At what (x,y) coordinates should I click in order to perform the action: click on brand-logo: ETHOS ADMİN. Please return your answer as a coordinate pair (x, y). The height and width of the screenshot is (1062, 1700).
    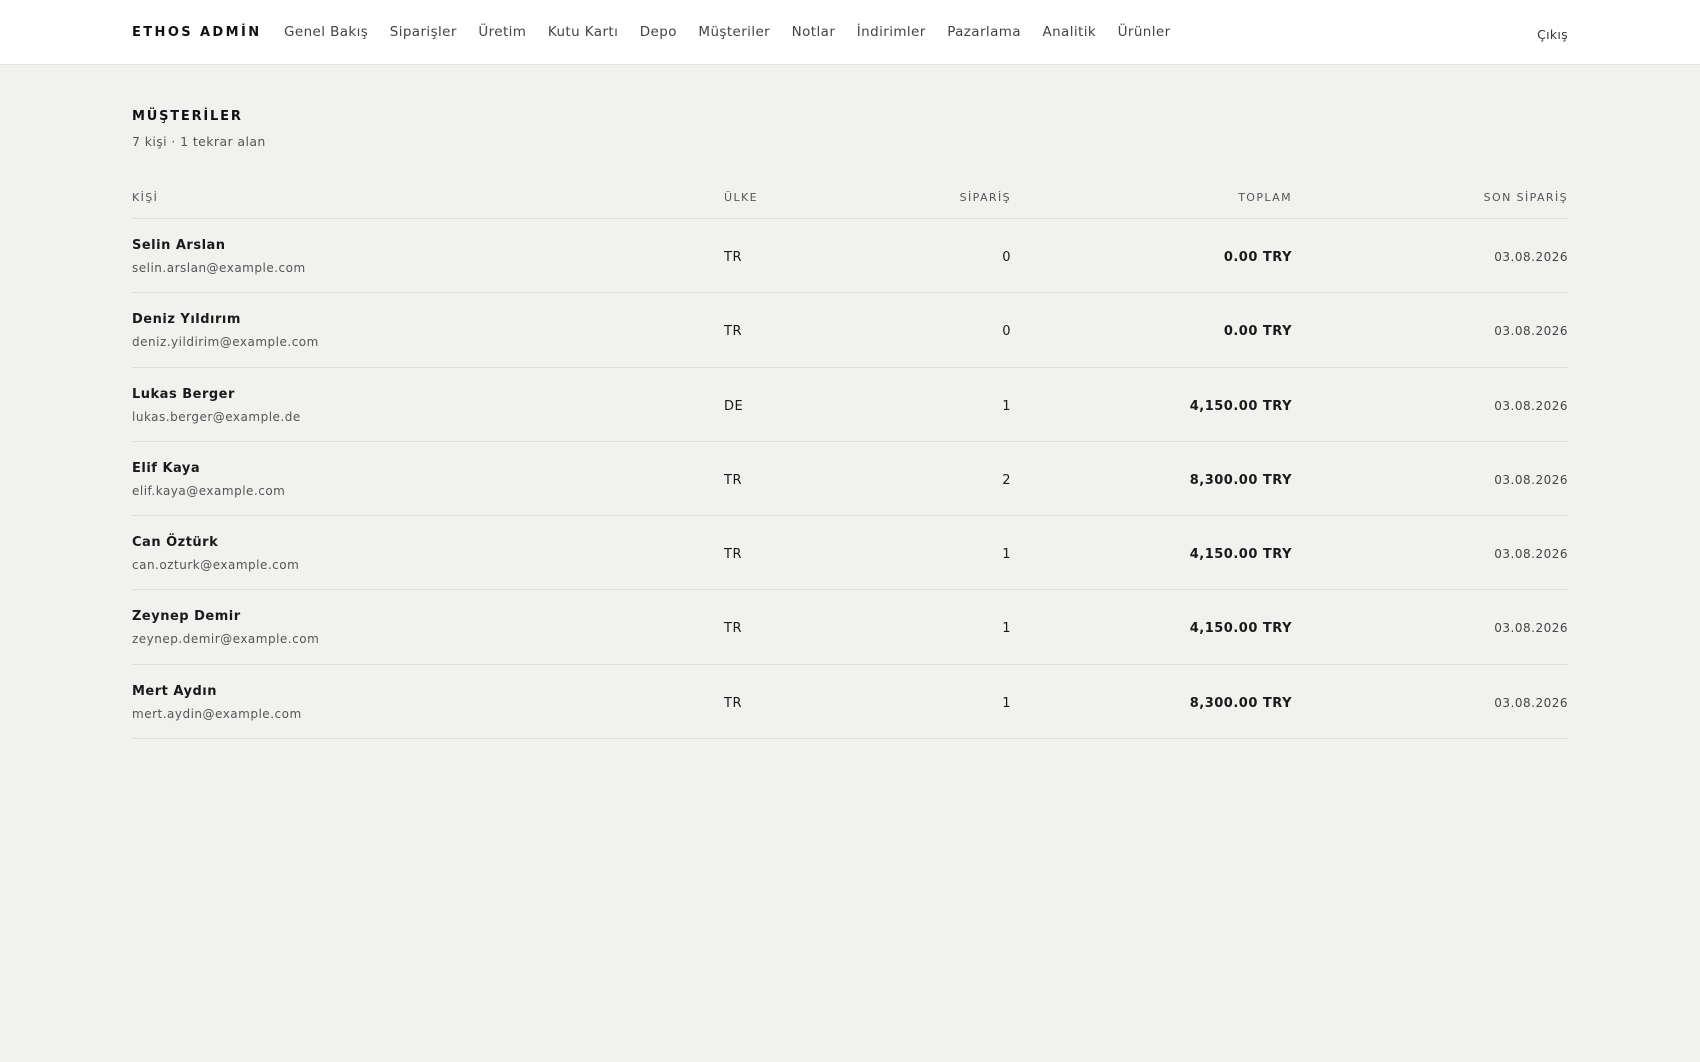
    Looking at the image, I should click on (196, 32).